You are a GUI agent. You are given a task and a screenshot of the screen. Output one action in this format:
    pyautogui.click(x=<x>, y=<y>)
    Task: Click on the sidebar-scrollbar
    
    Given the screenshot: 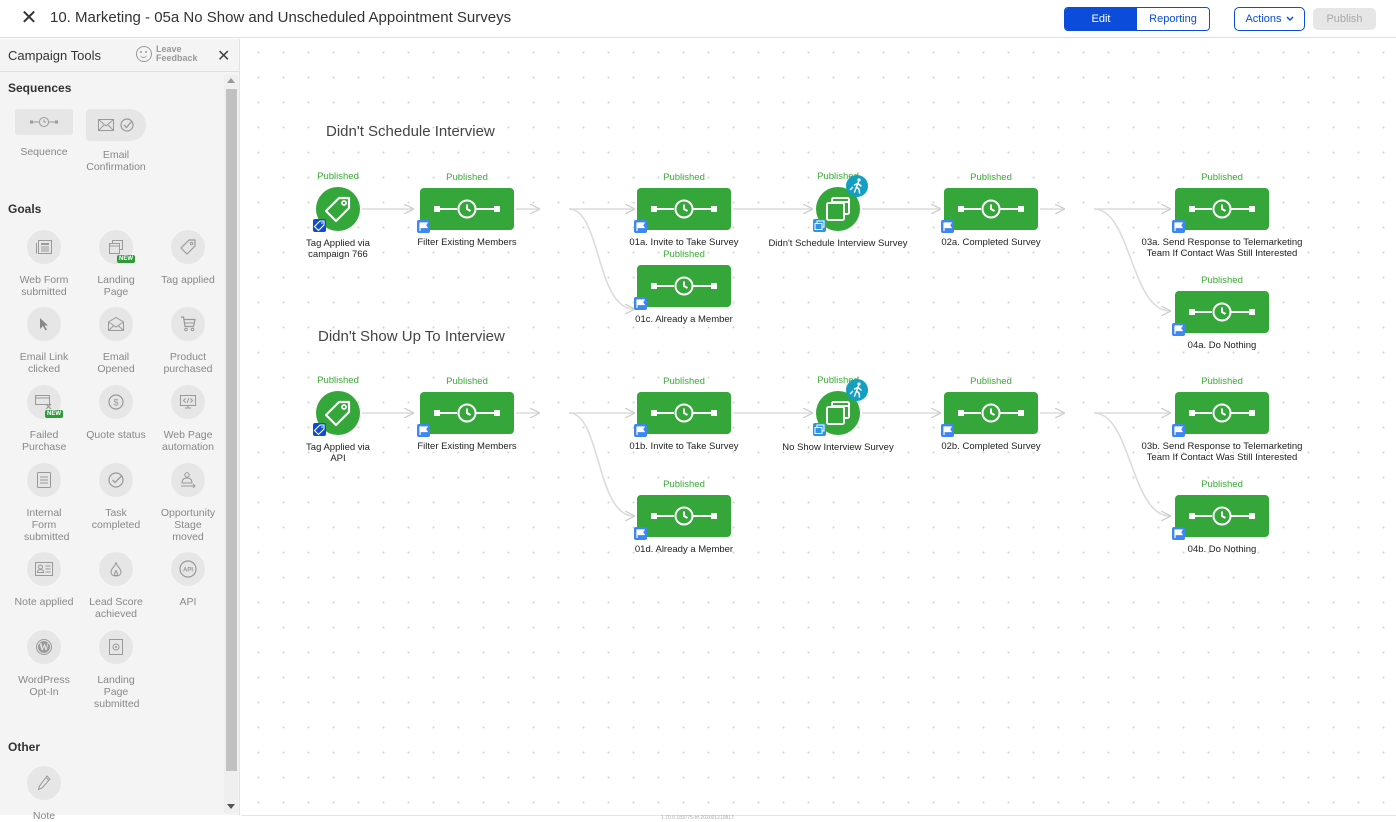 What is the action you would take?
    pyautogui.click(x=231, y=444)
    